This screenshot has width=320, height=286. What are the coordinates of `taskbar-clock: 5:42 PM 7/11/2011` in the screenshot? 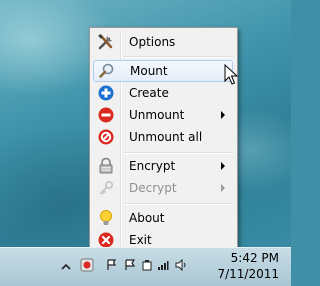 It's located at (248, 266).